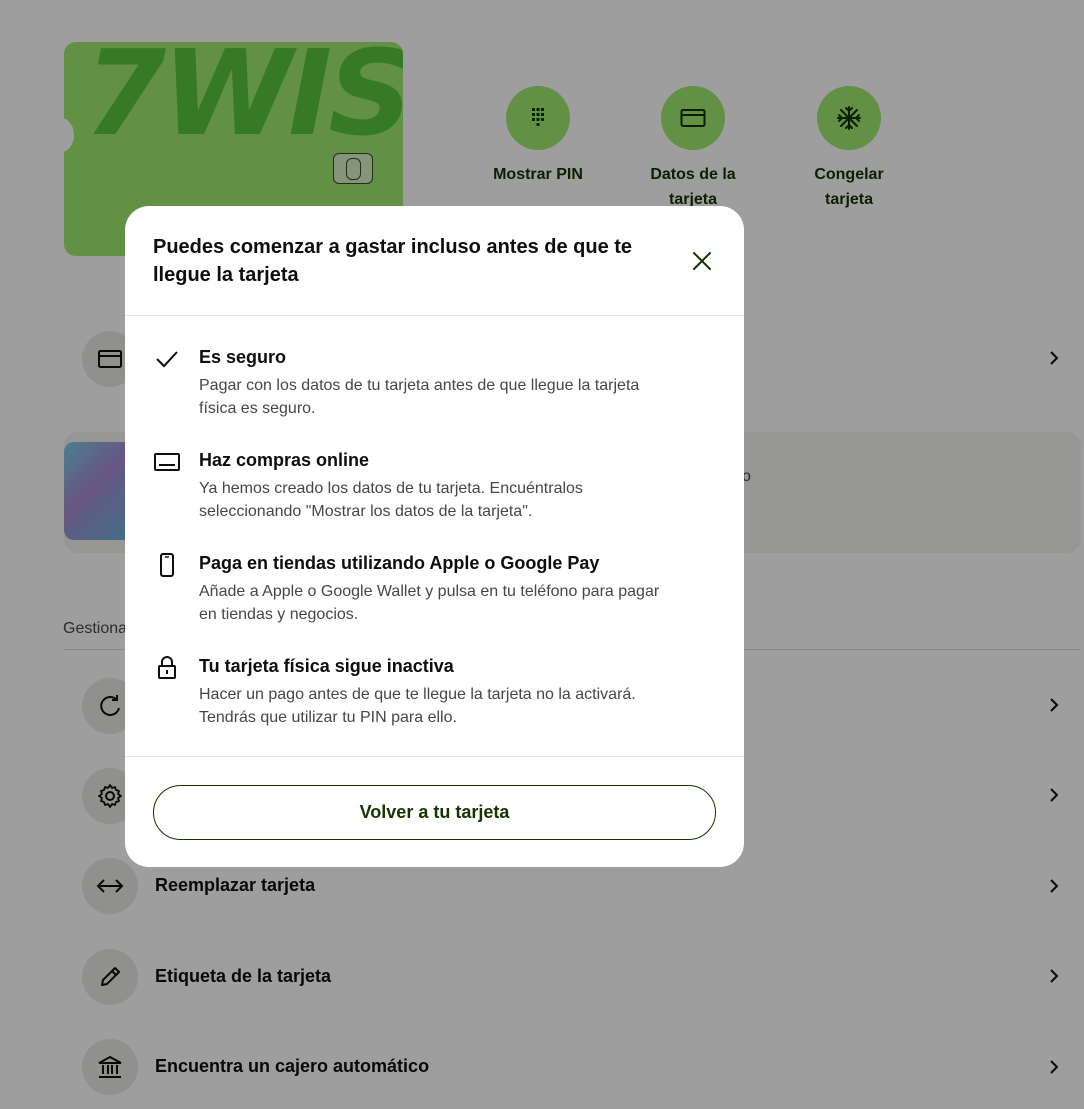 The width and height of the screenshot is (1084, 1109). I want to click on phone-icon, so click(167, 565).